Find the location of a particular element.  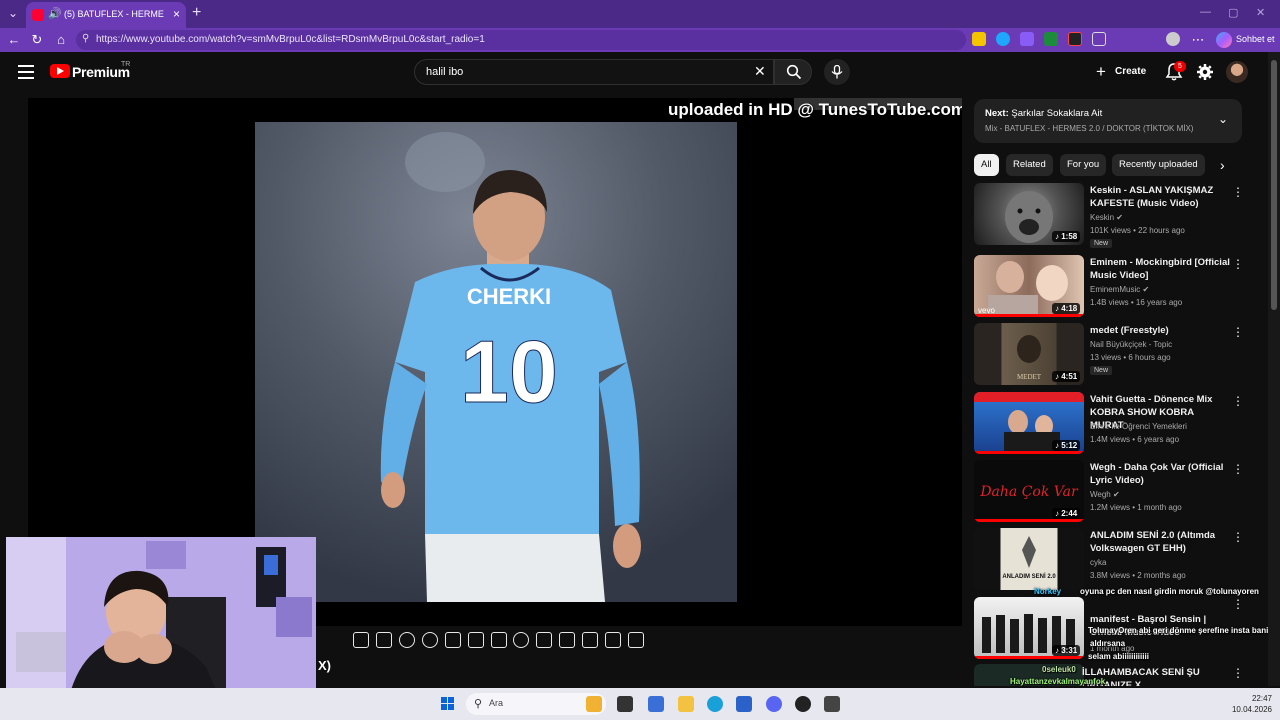

search-icon is located at coordinates (794, 72).